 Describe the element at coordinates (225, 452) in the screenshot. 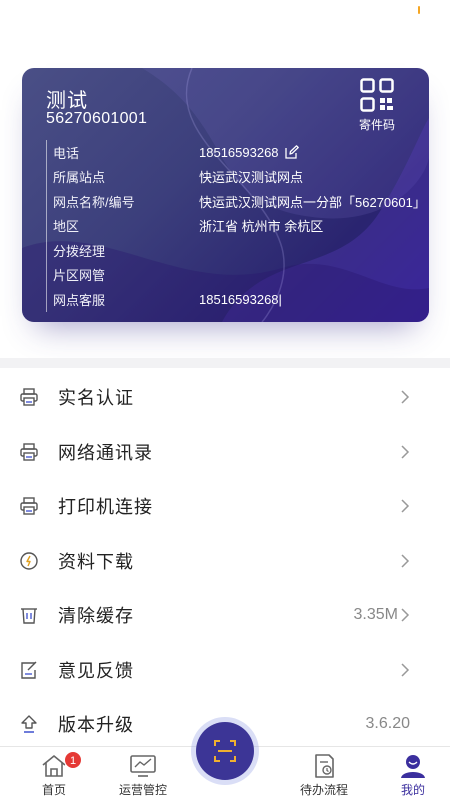

I see `menu-item-contacts: 网络通讯录` at that location.